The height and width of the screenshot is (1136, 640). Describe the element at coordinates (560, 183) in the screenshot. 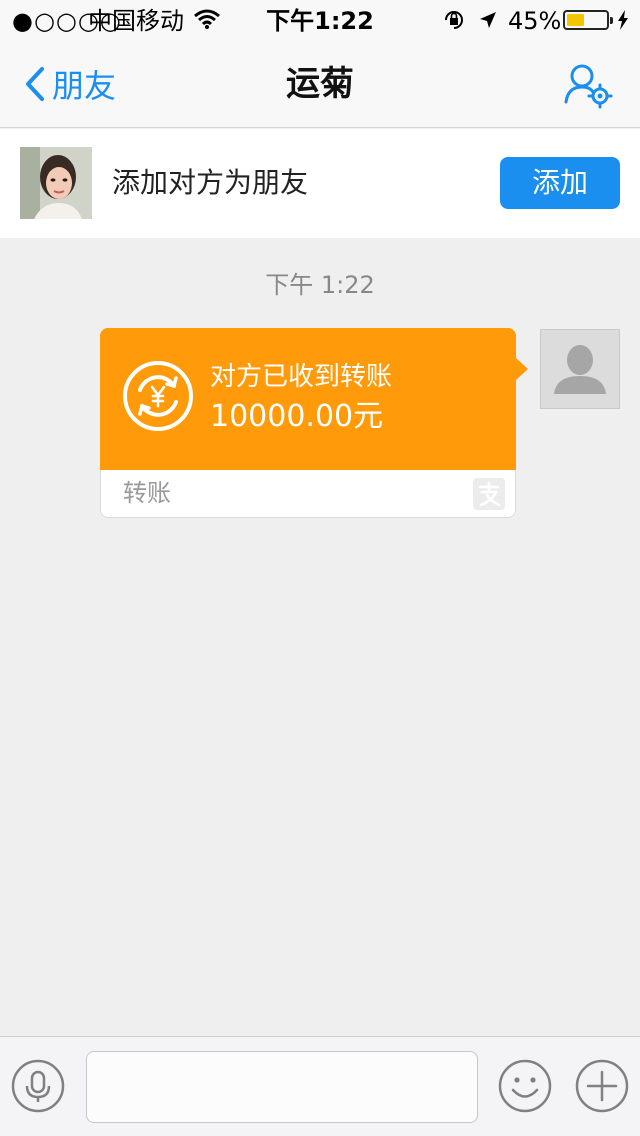

I see `add-friend-button: 添加` at that location.